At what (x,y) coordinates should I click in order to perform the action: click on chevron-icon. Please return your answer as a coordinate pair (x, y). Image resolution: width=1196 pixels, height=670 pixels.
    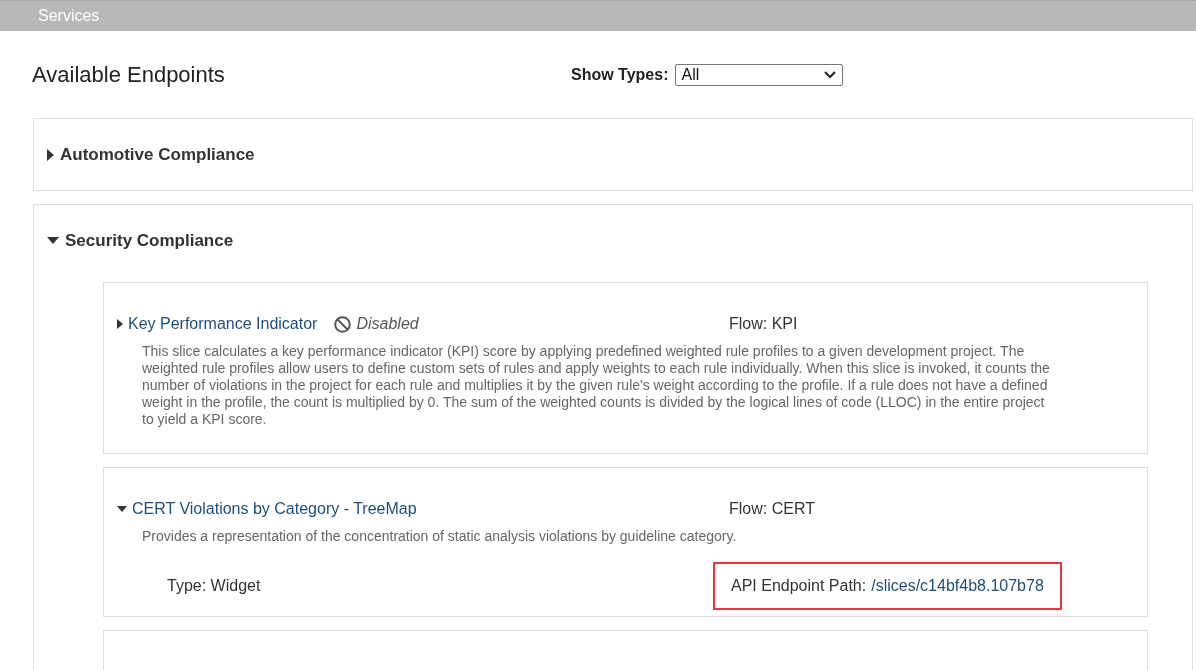
    Looking at the image, I should click on (829, 75).